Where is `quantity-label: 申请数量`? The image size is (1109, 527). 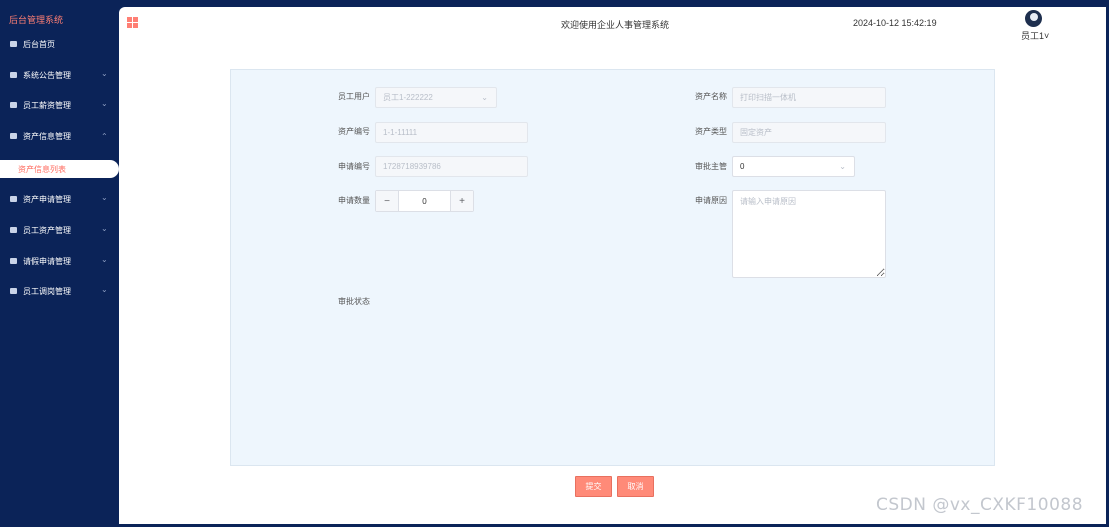
quantity-label: 申请数量 is located at coordinates (354, 200).